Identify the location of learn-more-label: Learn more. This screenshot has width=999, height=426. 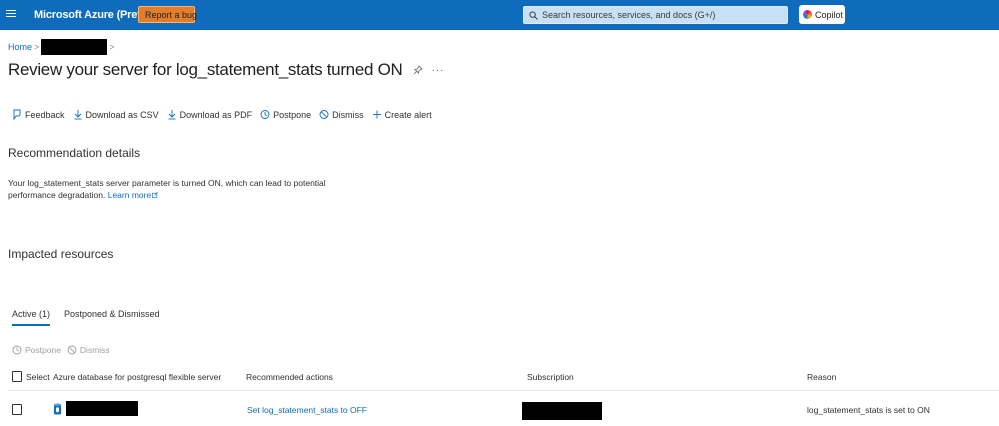
(129, 195).